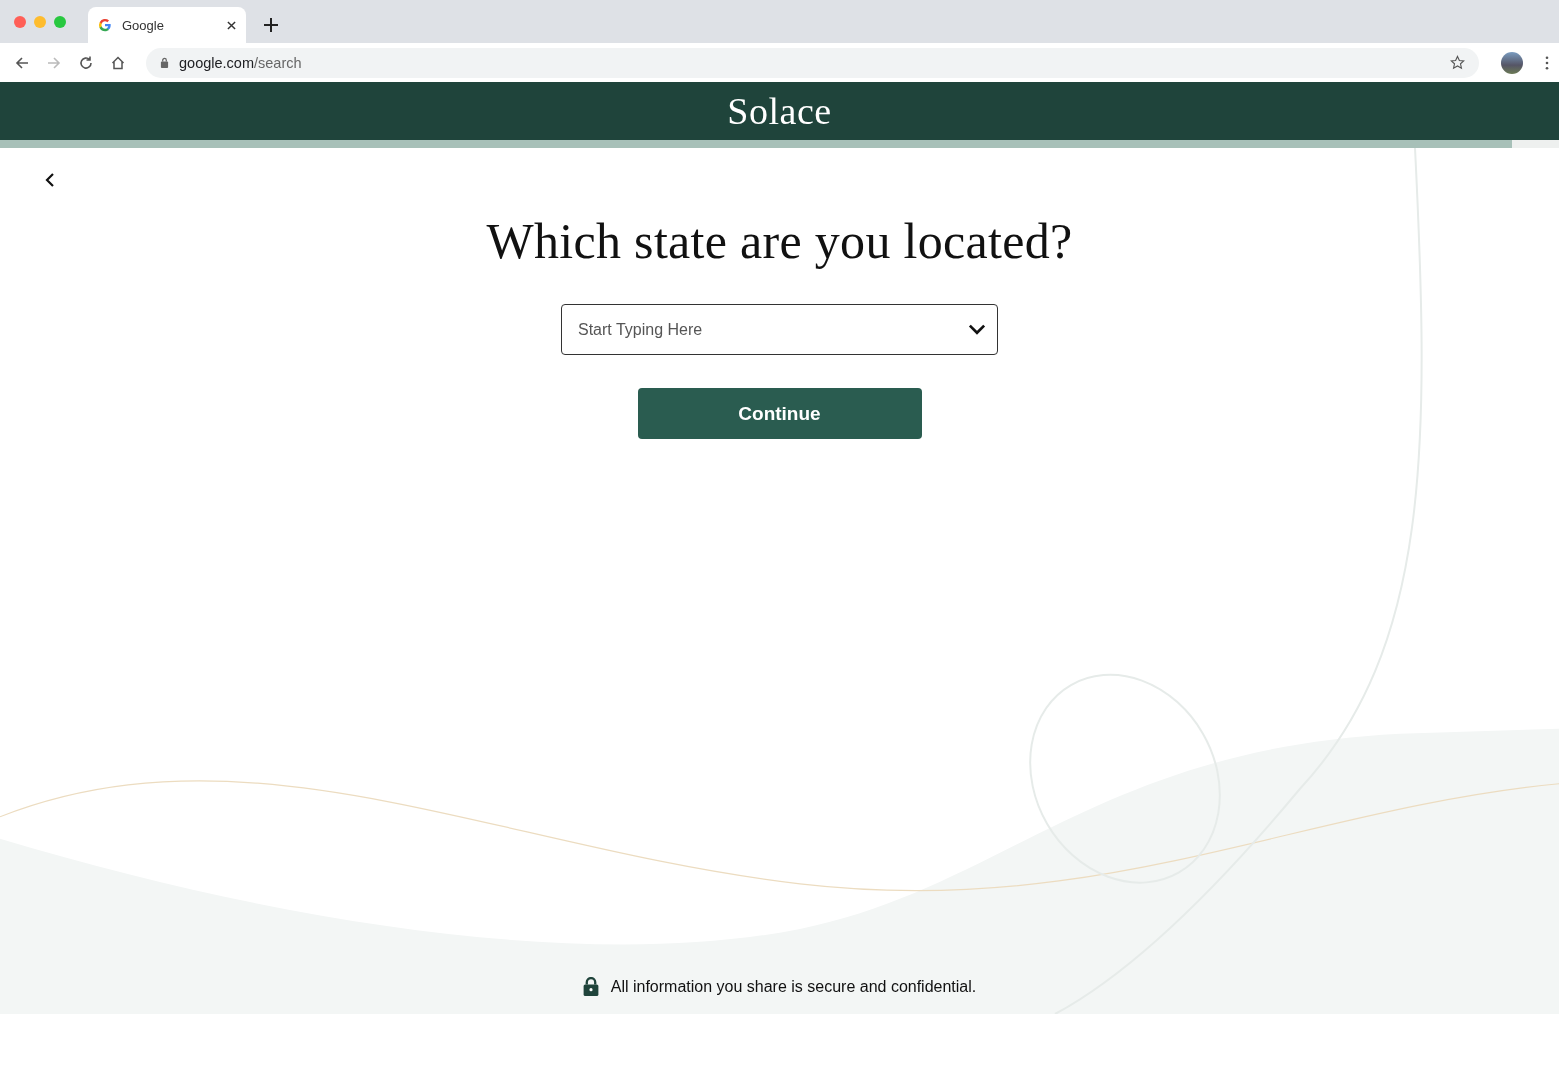  I want to click on back-arrow-icon, so click(22, 62).